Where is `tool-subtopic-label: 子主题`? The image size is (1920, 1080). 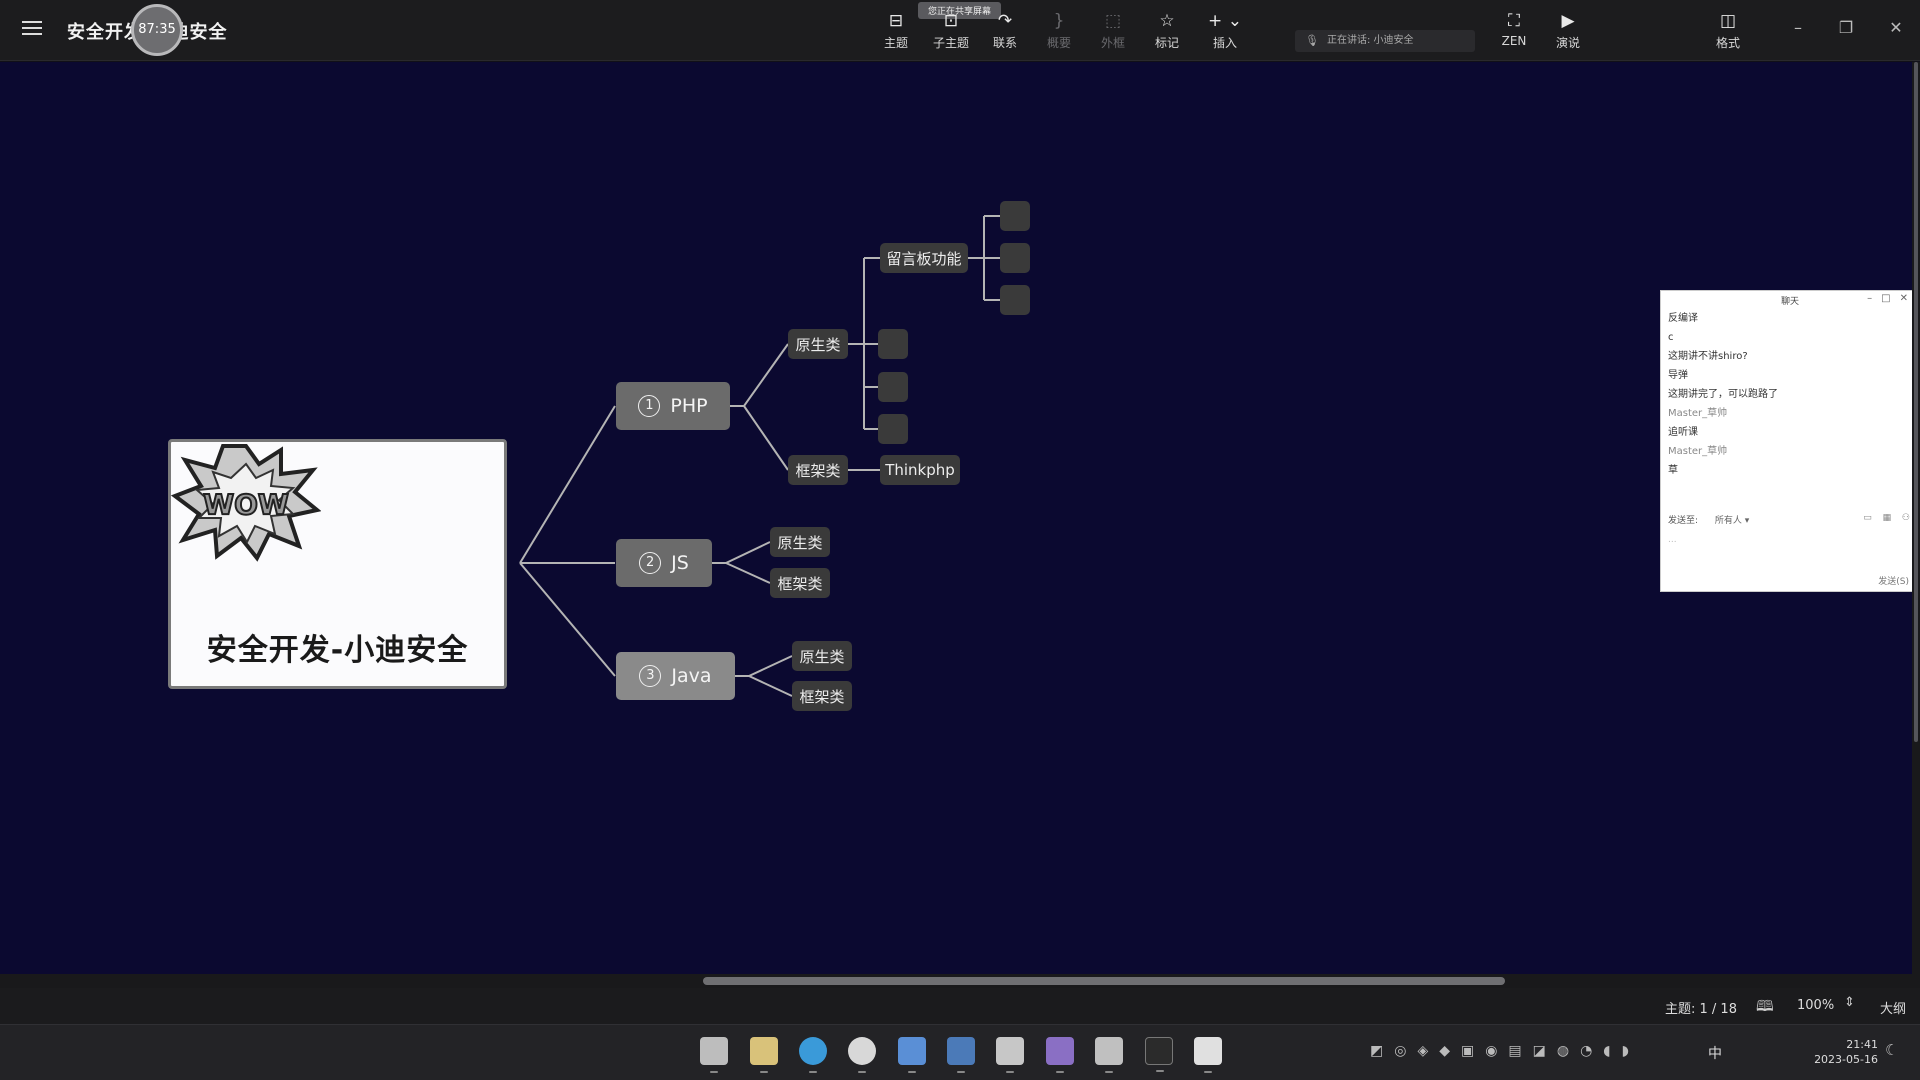 tool-subtopic-label: 子主题 is located at coordinates (950, 43).